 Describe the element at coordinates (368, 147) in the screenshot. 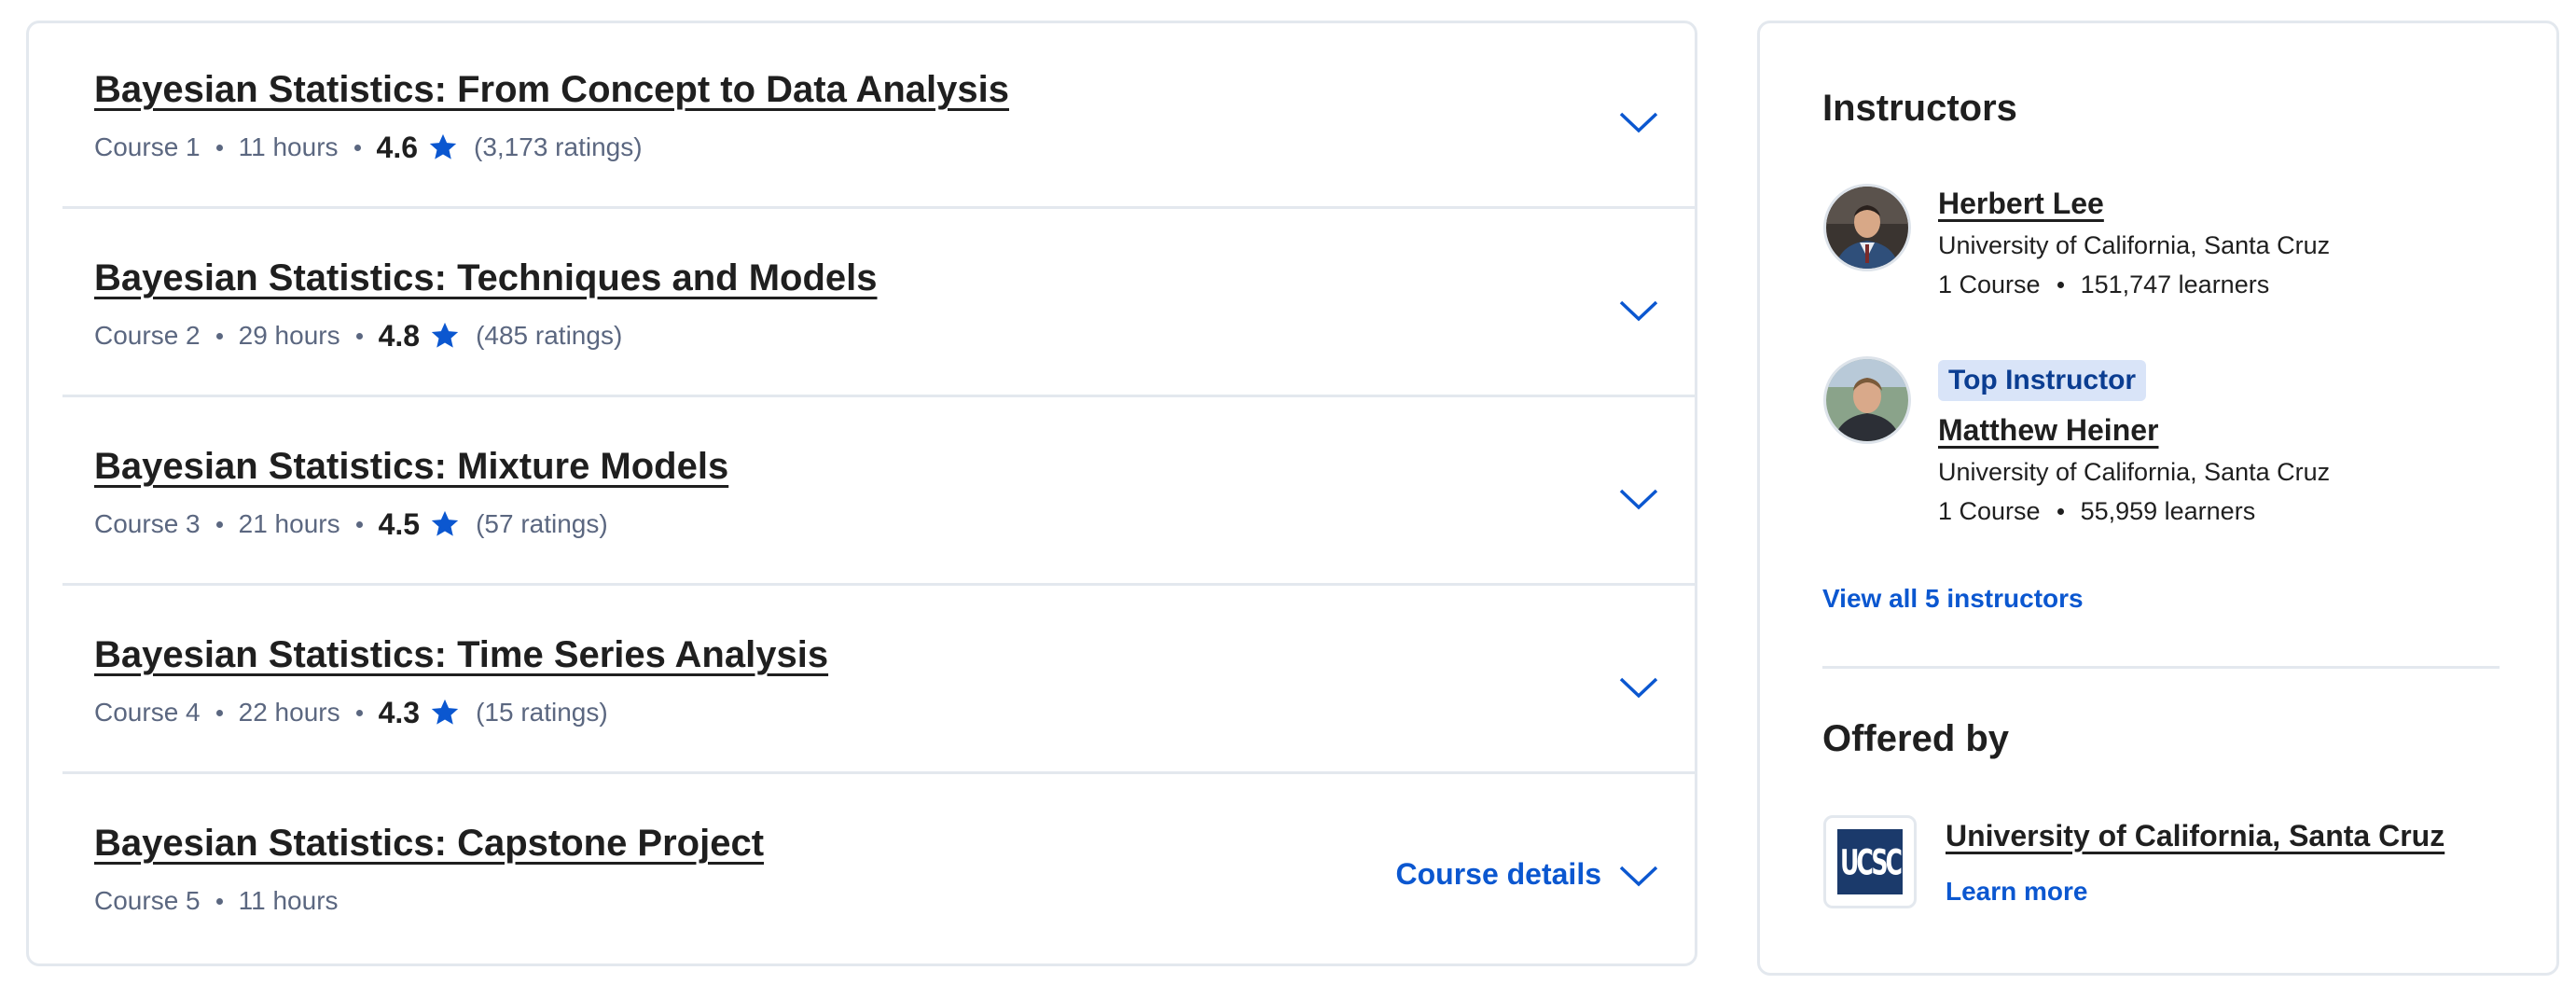

I see `course-meta: Course 1 11 hours 4.6 (3,173 ratings)` at that location.